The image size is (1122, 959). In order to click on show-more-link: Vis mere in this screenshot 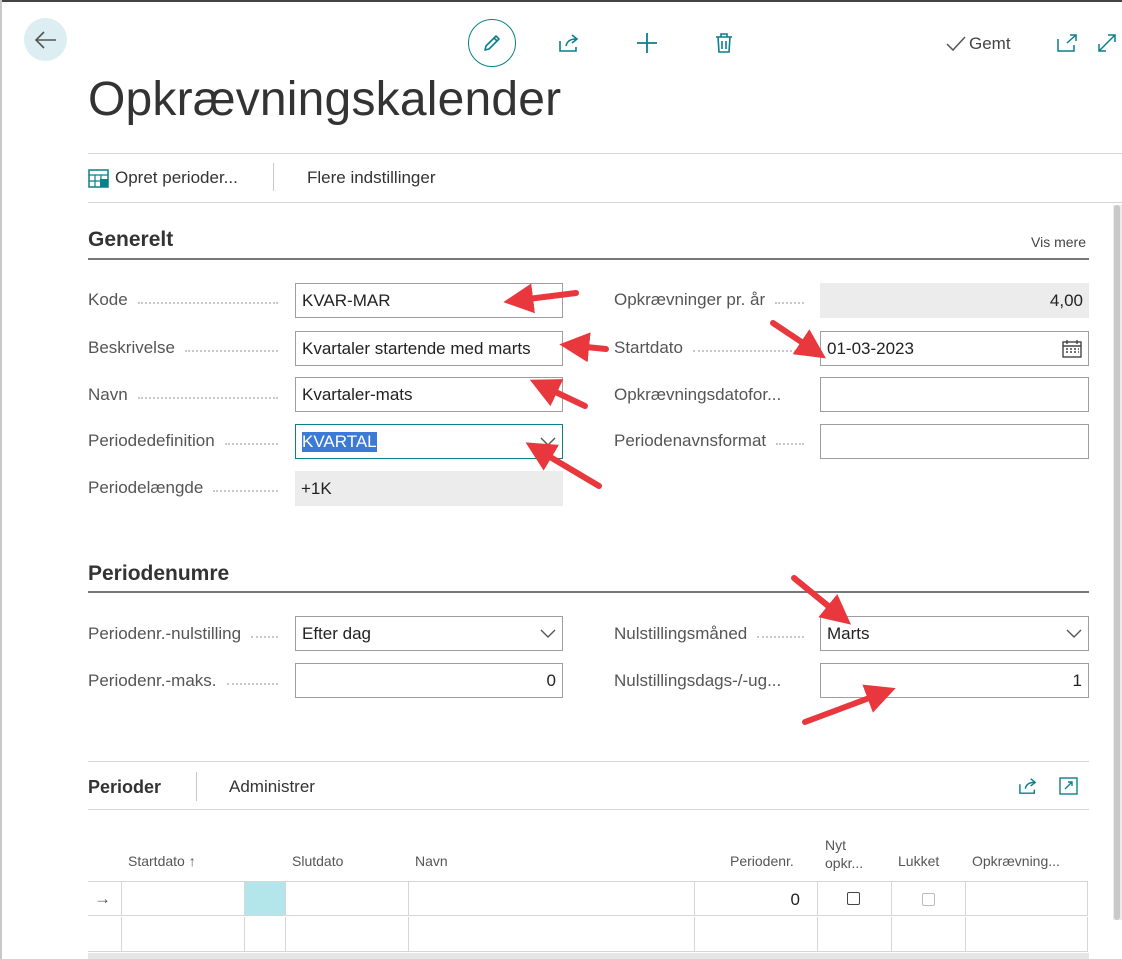, I will do `click(1058, 242)`.